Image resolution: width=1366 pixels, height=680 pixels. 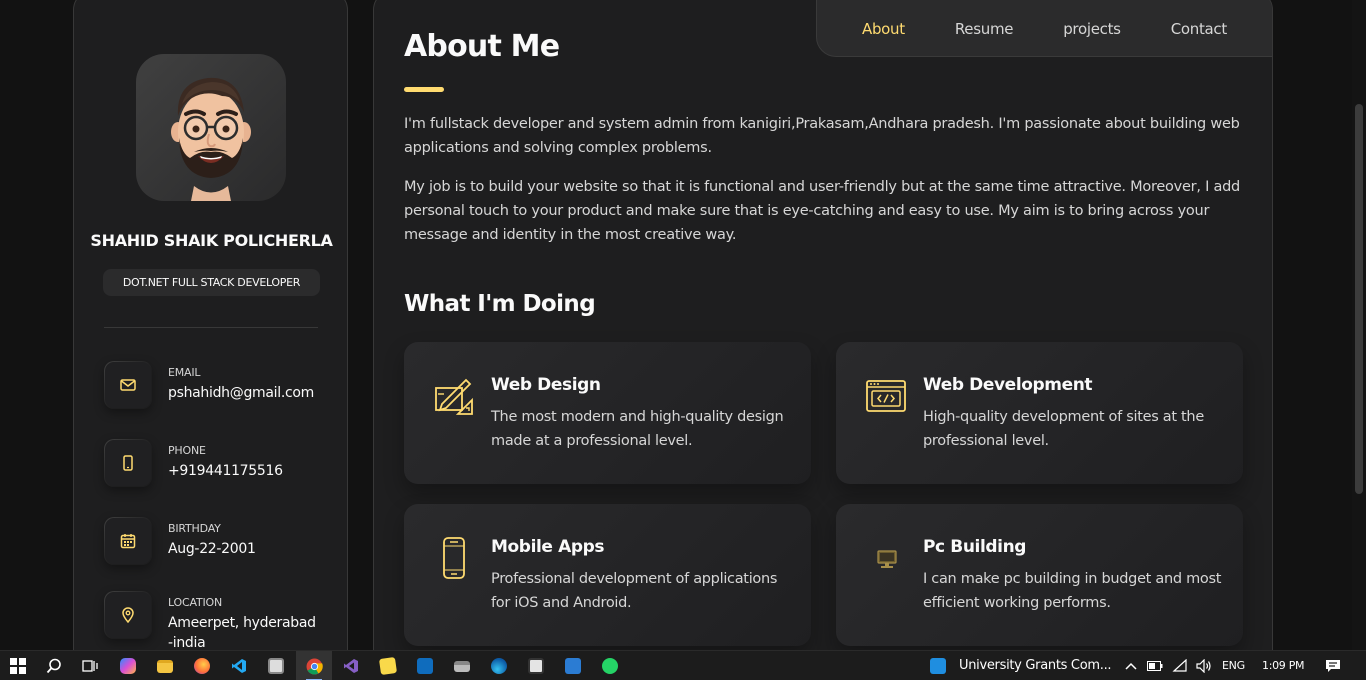 What do you see at coordinates (1283, 665) in the screenshot?
I see `clock: 1:09 PM` at bounding box center [1283, 665].